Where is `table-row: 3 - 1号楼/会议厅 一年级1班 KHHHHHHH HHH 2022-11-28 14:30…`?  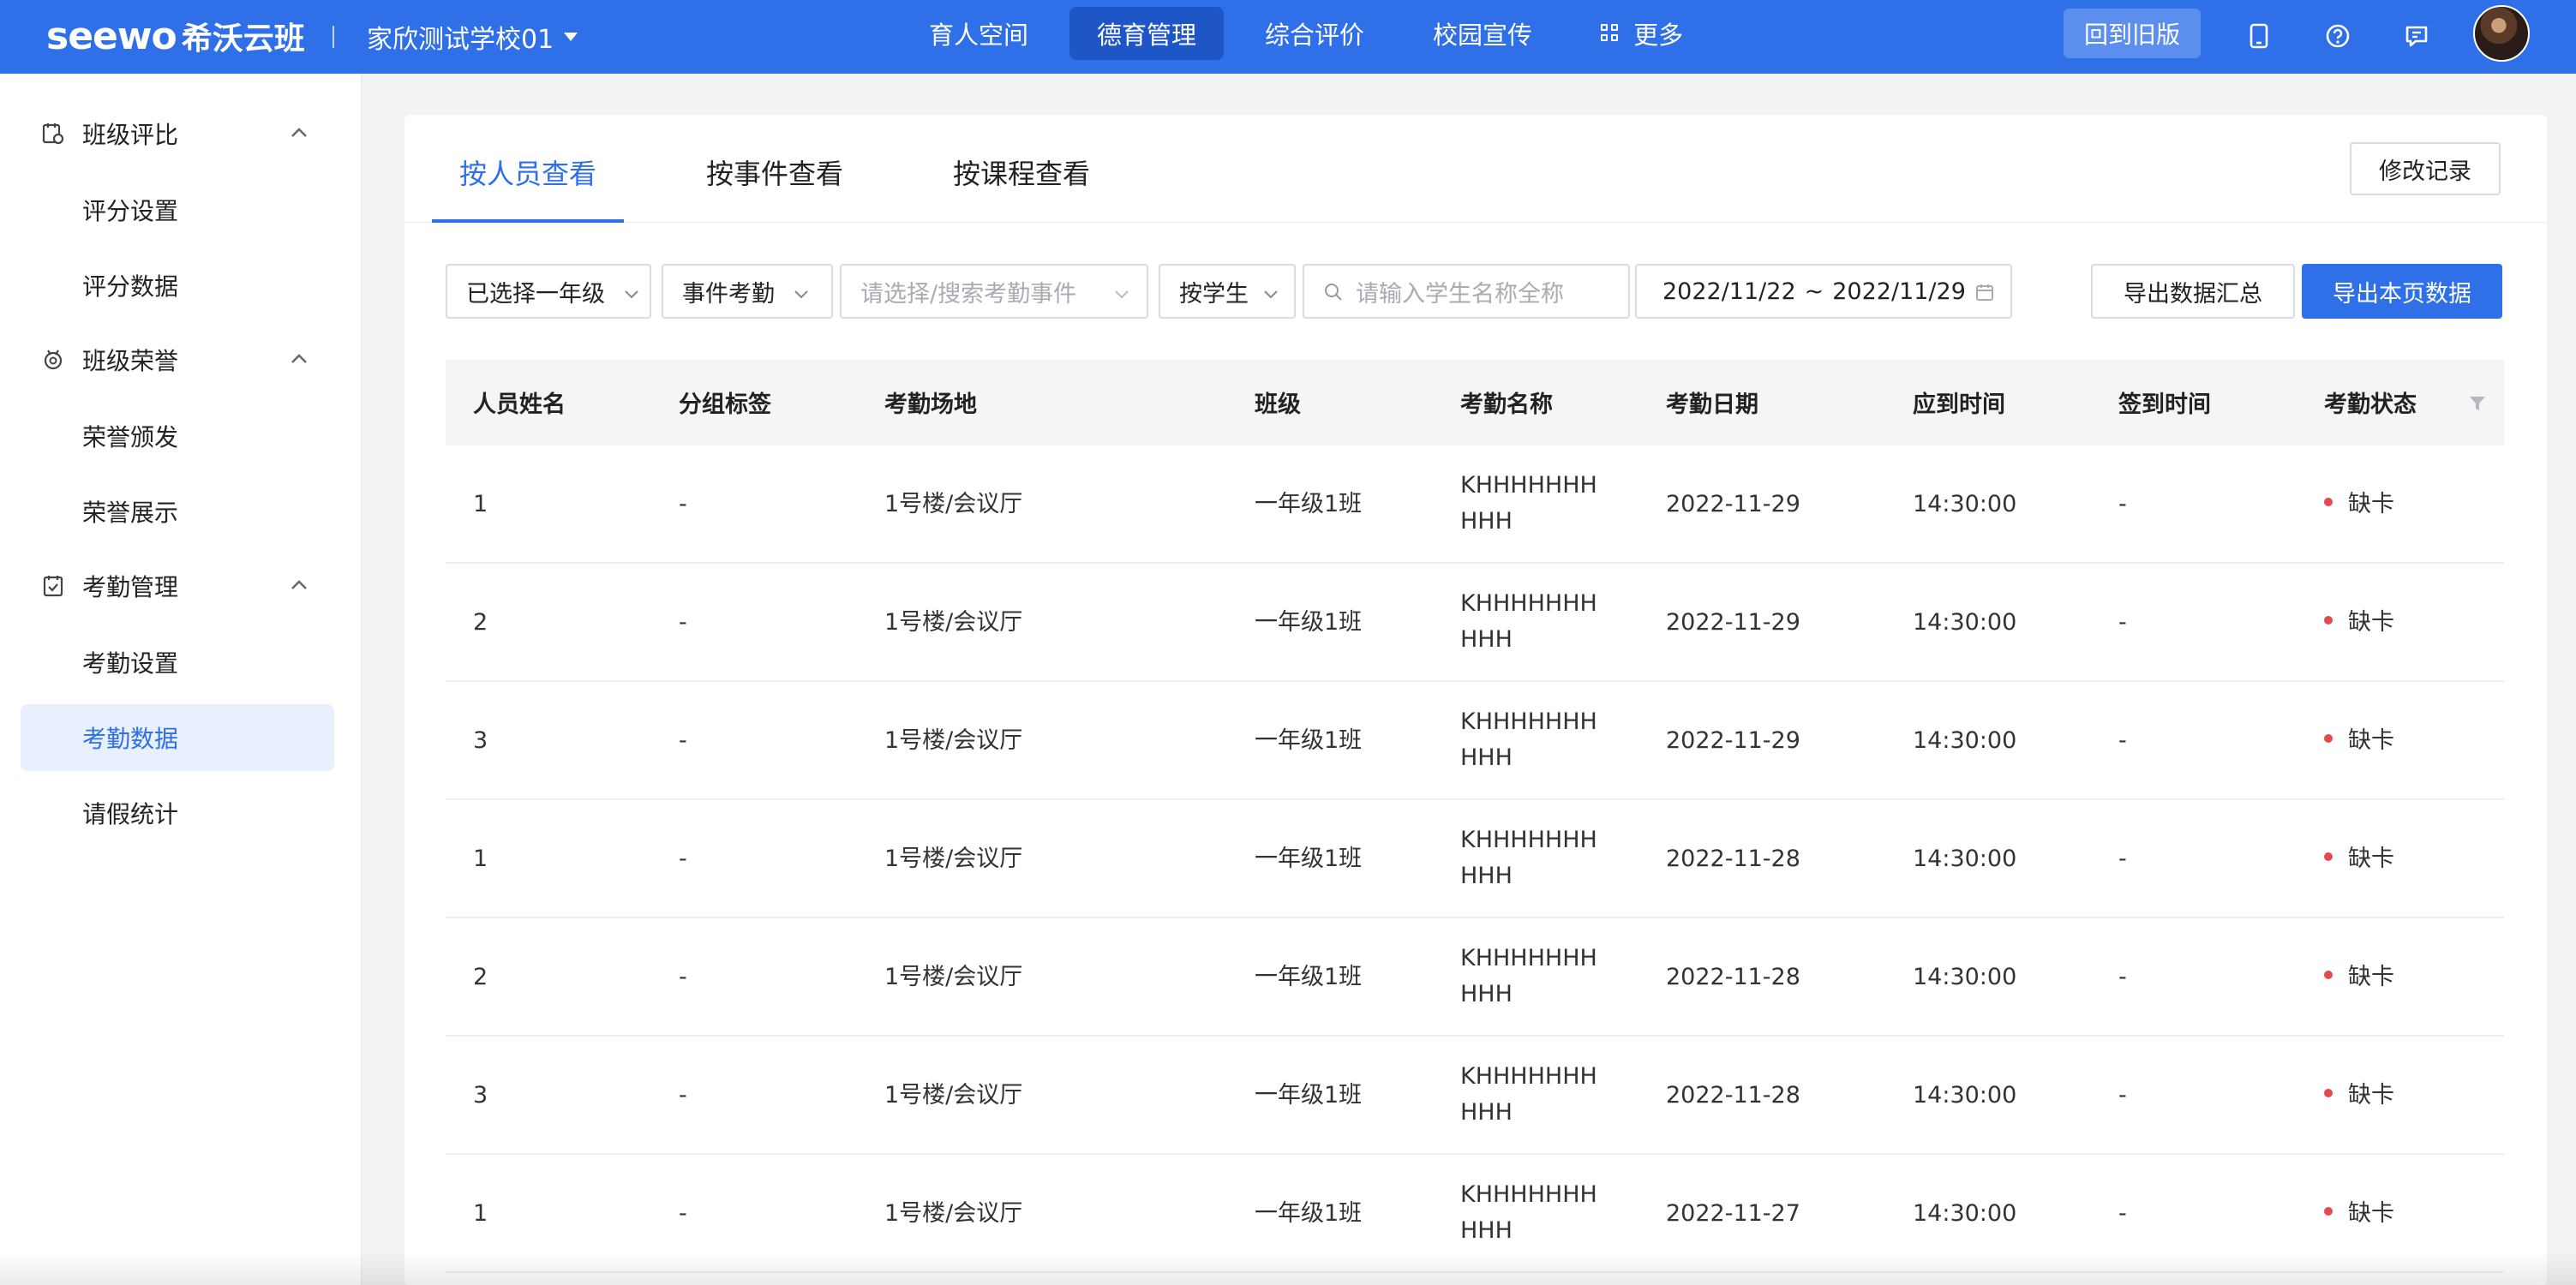
table-row: 3 - 1号楼/会议厅 一年级1班 KHHHHHHH HHH 2022-11-28 14:30… is located at coordinates (1475, 1096).